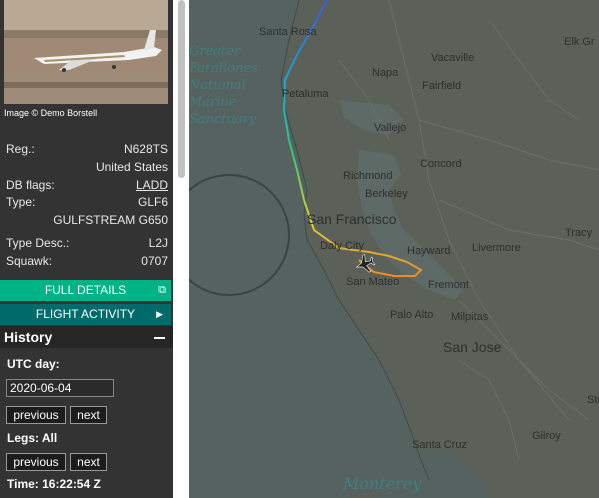  I want to click on db-flags-label: DB flags:, so click(30, 185).